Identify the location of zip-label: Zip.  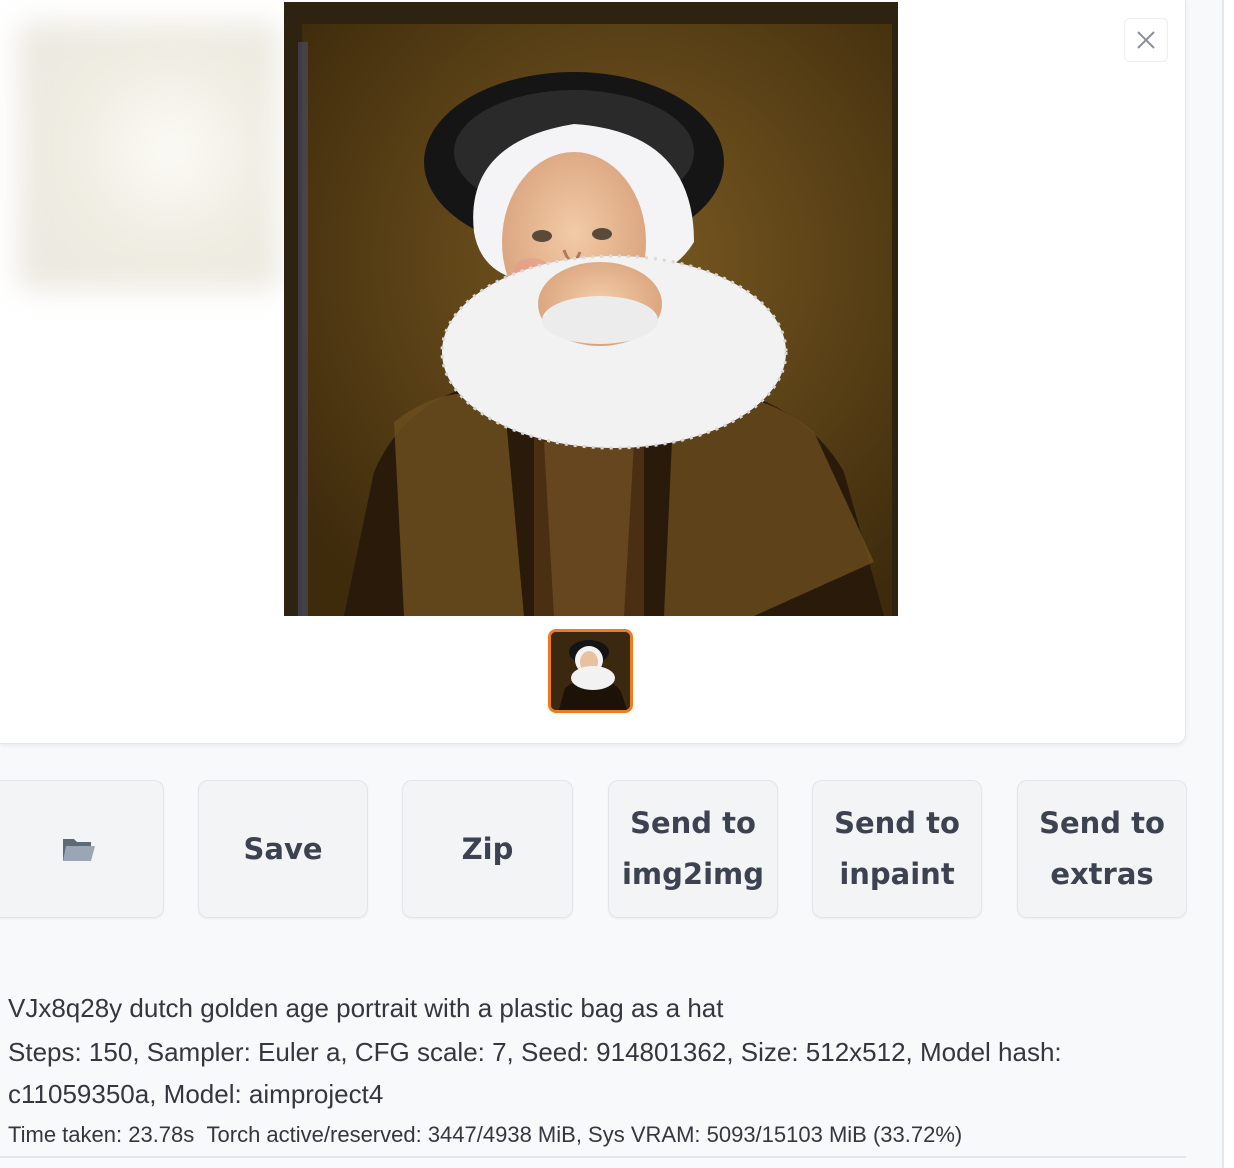
(487, 848).